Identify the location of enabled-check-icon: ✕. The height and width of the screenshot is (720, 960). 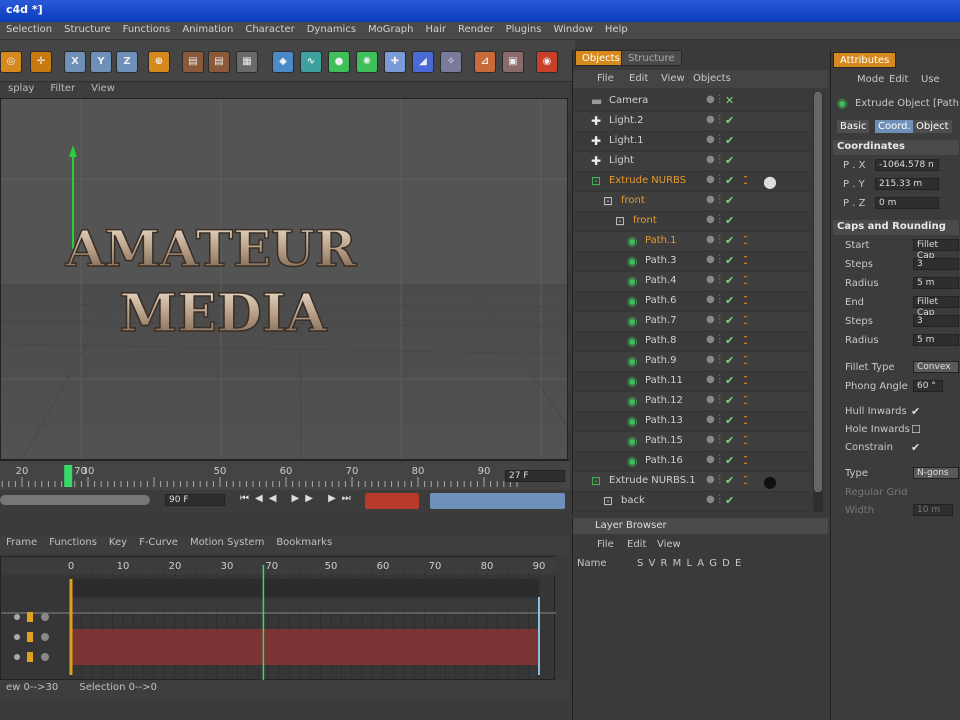
(729, 100).